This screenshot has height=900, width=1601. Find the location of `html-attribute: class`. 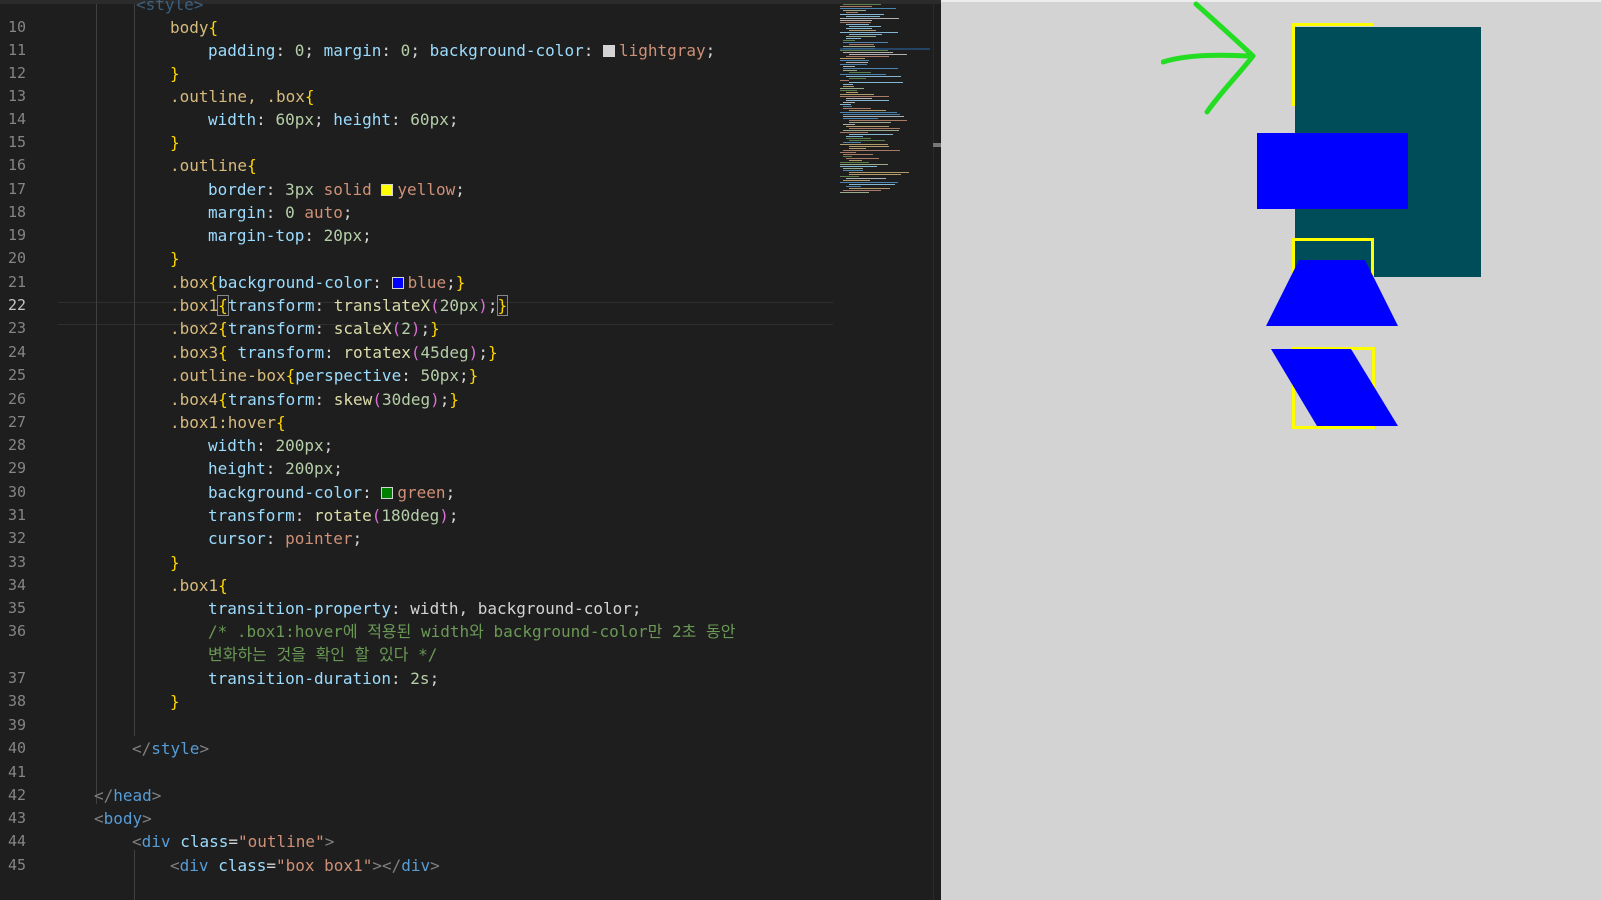

html-attribute: class is located at coordinates (204, 841).